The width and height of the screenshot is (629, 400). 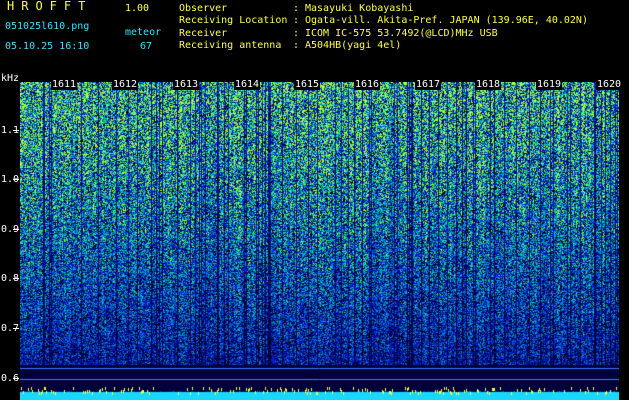 I want to click on time-label: 1617, so click(x=428, y=84).